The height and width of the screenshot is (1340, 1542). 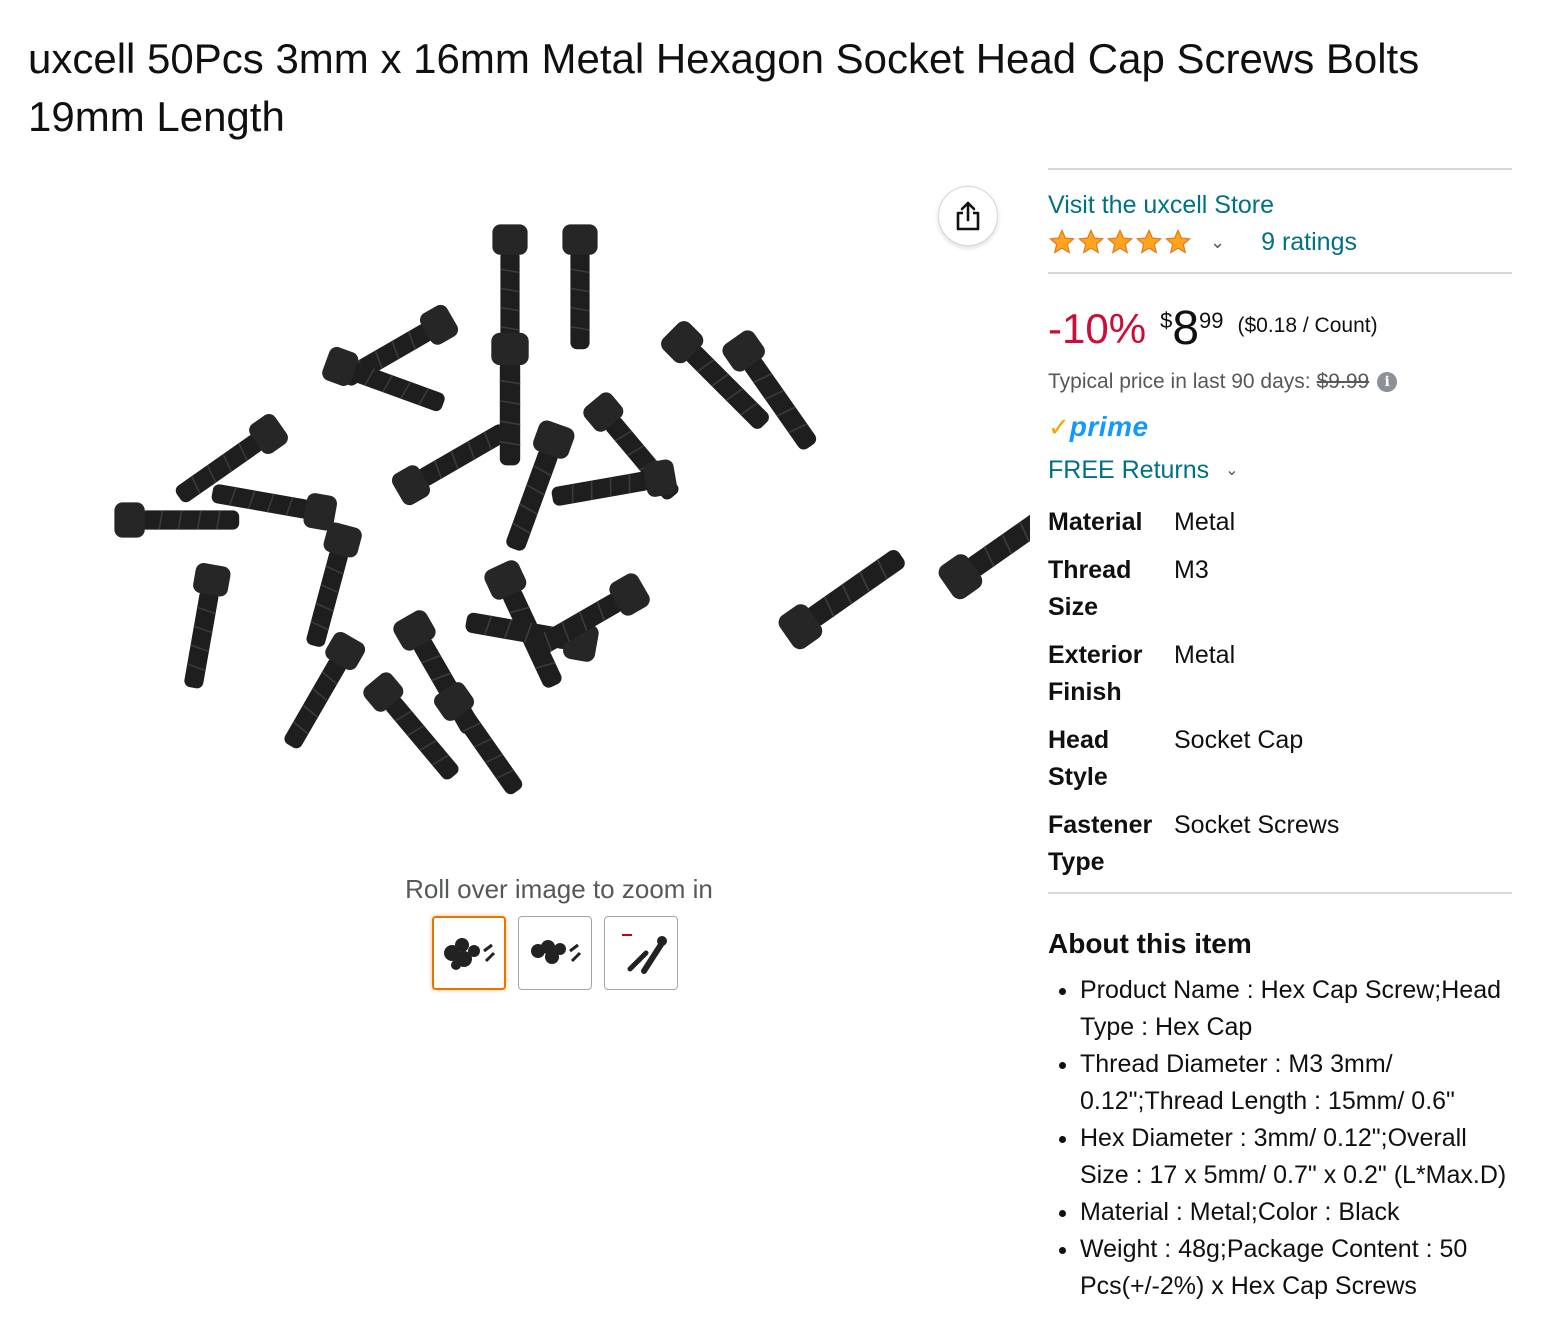 What do you see at coordinates (1280, 849) in the screenshot?
I see `spec-row: Fastener Type Socket Screws` at bounding box center [1280, 849].